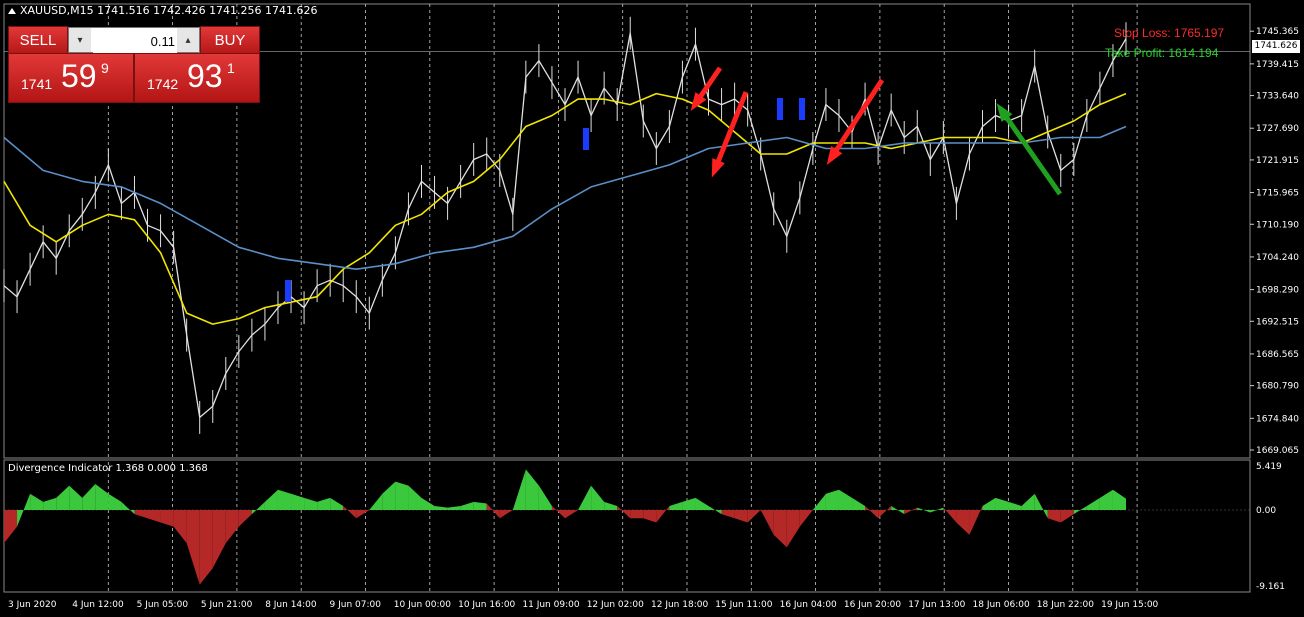  Describe the element at coordinates (1277, 355) in the screenshot. I see `y-tick-label: 1686.565` at that location.